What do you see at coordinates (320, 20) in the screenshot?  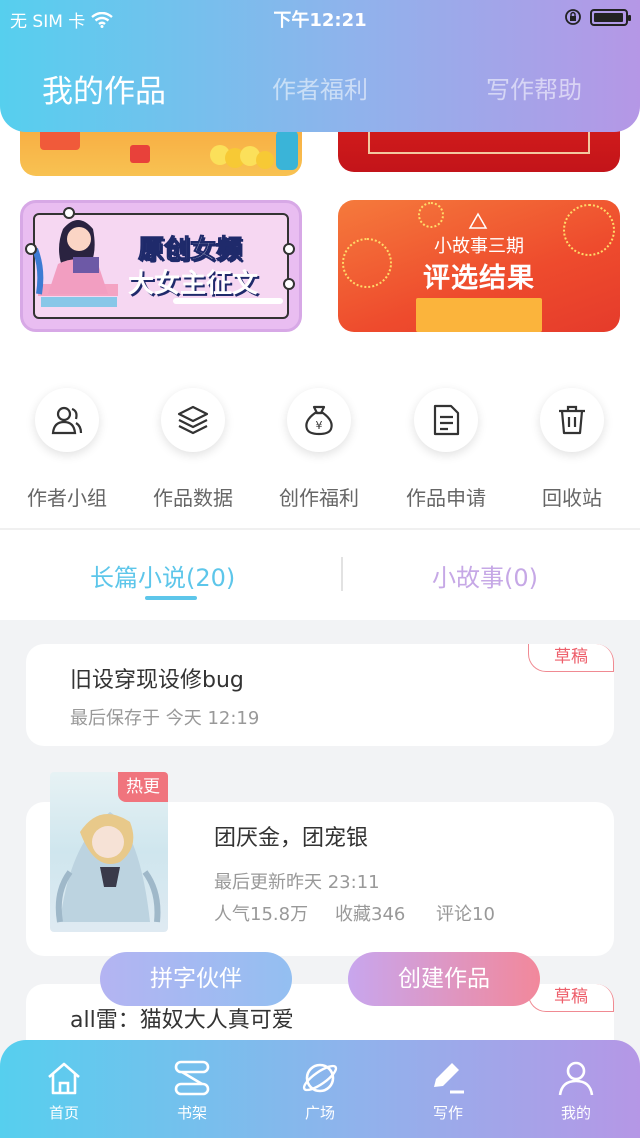 I see `status-time: 下午12:21` at bounding box center [320, 20].